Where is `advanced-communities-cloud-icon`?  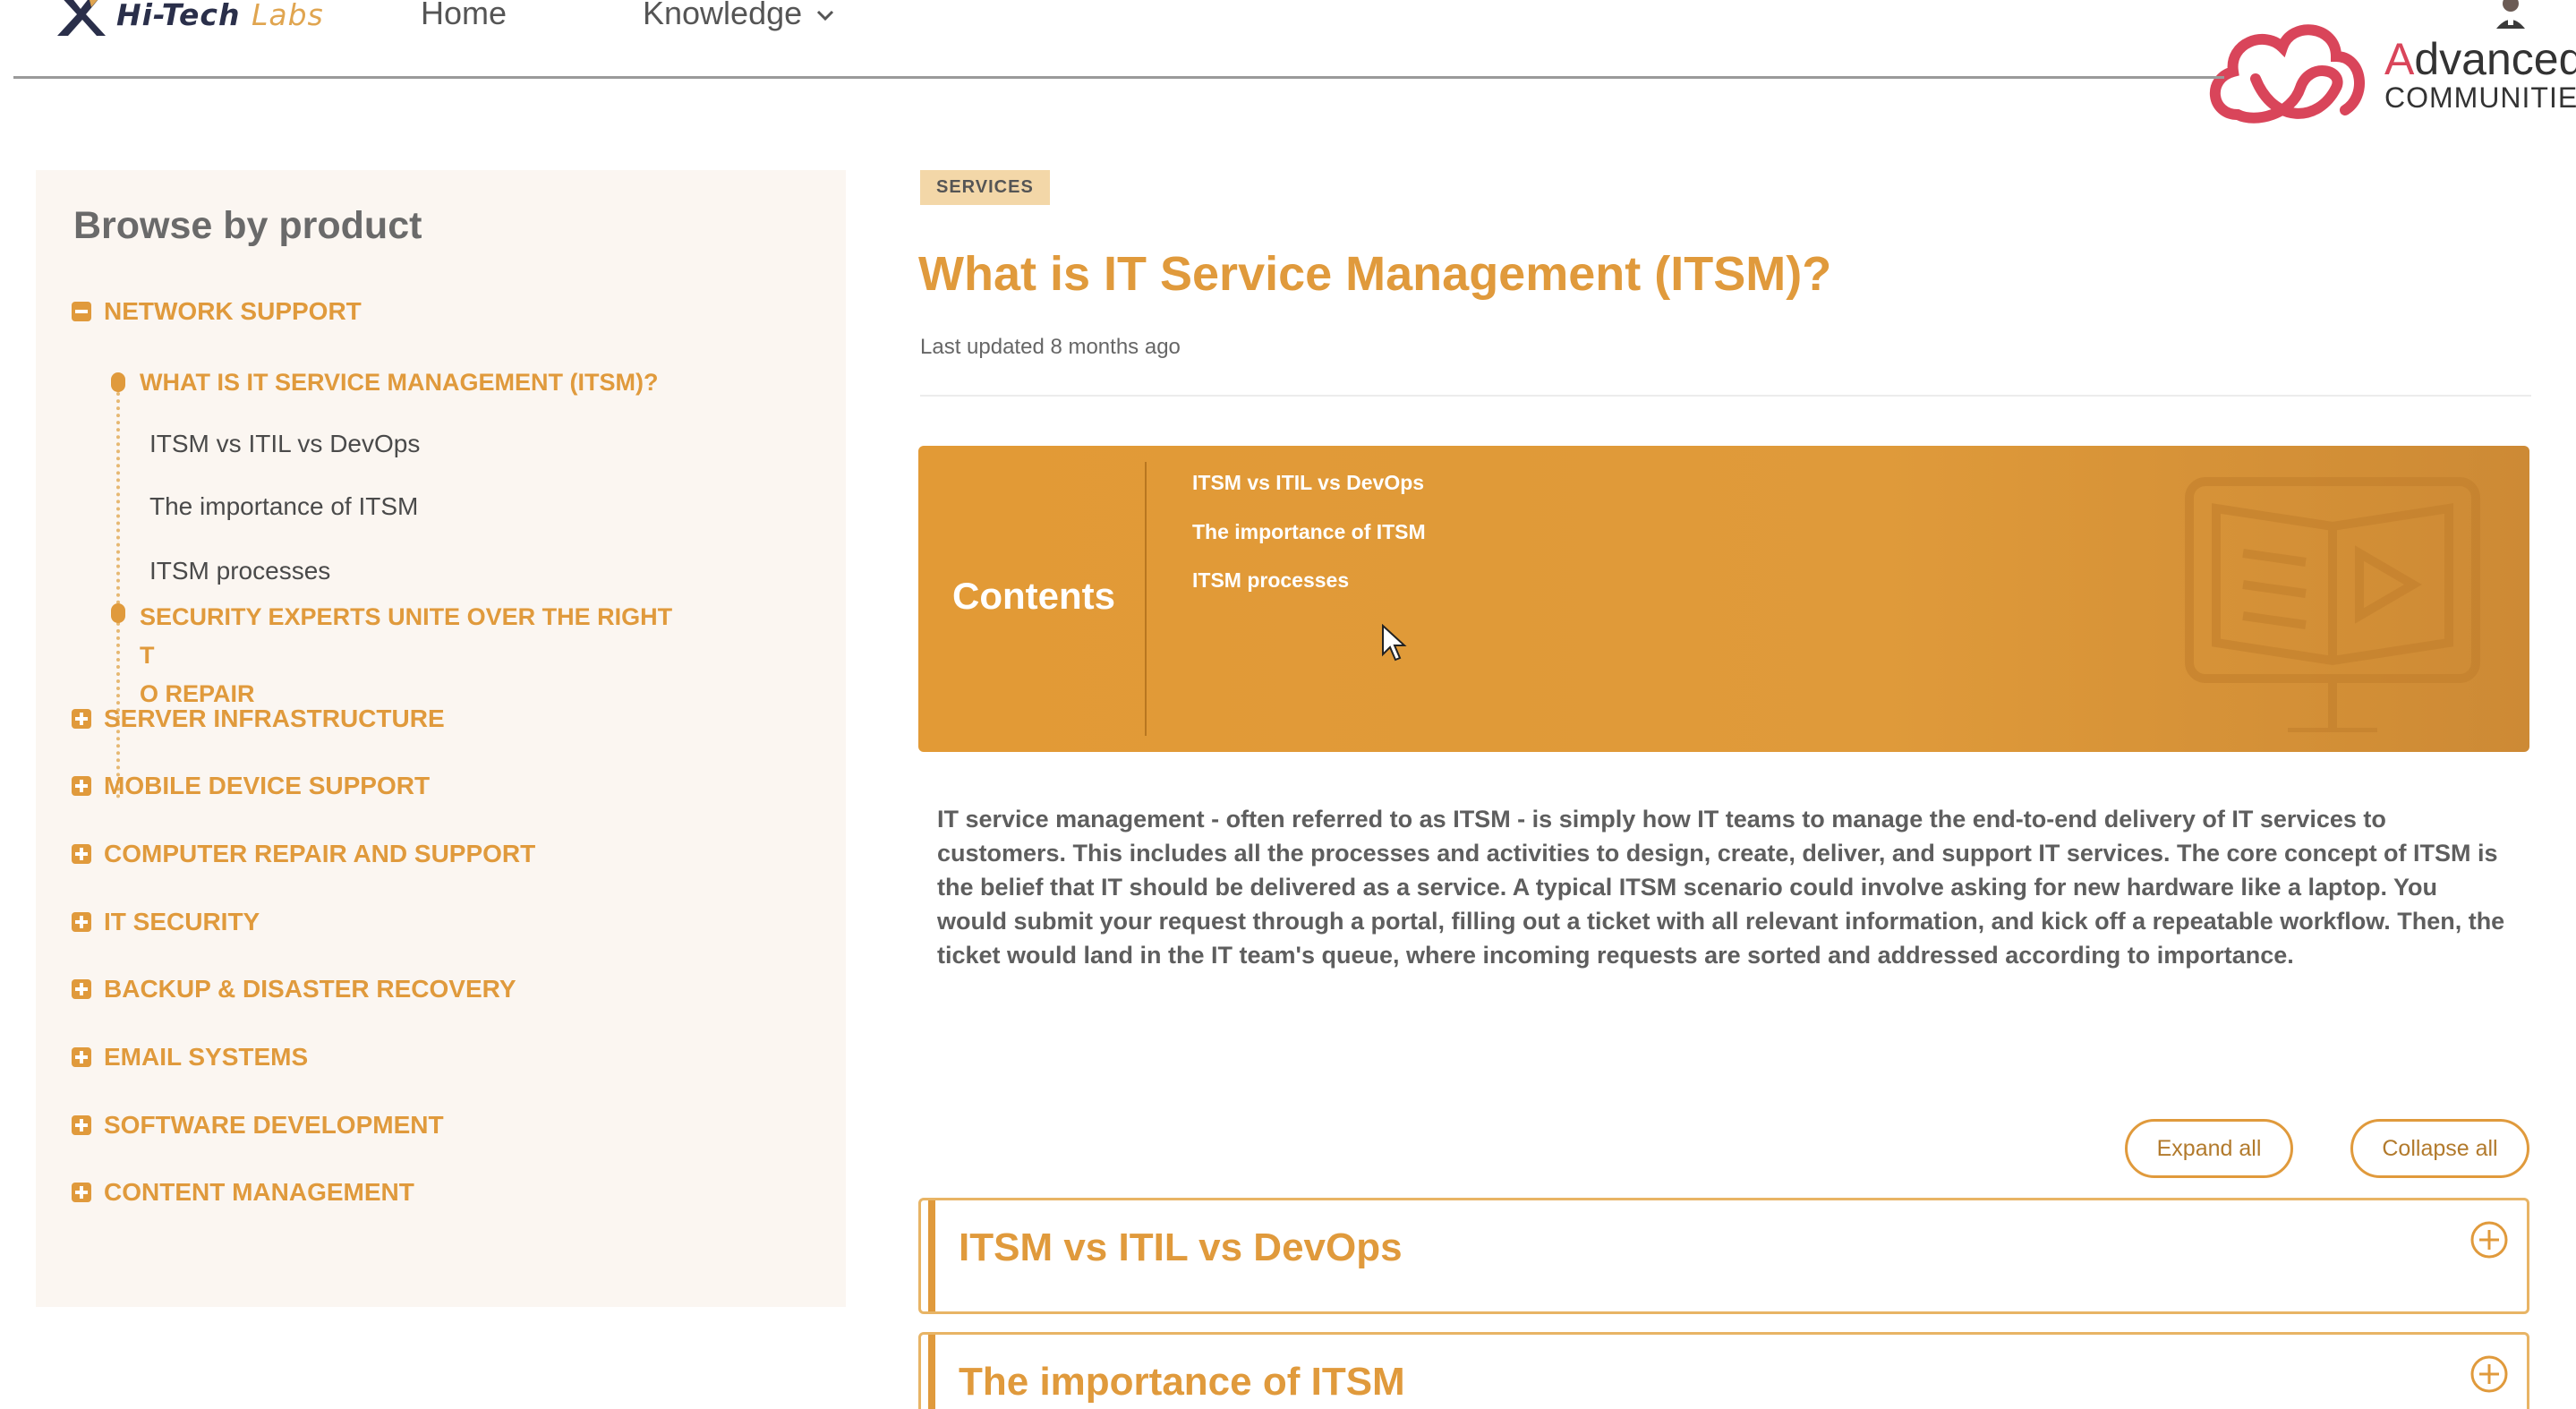 advanced-communities-cloud-icon is located at coordinates (2287, 74).